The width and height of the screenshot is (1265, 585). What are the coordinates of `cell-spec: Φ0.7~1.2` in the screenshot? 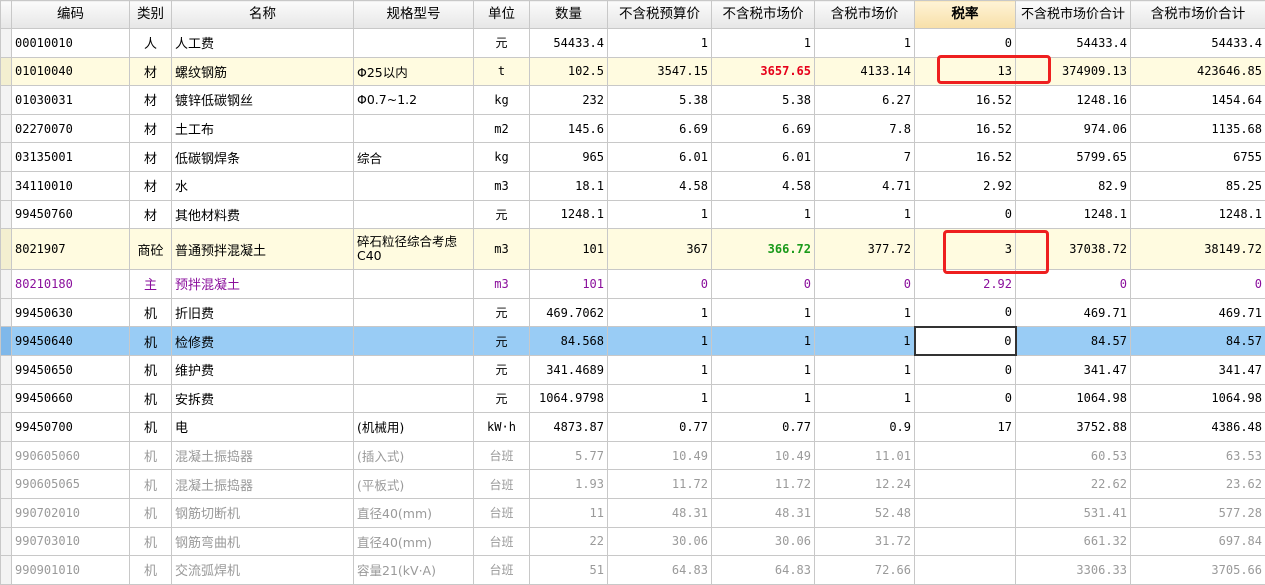 It's located at (414, 100).